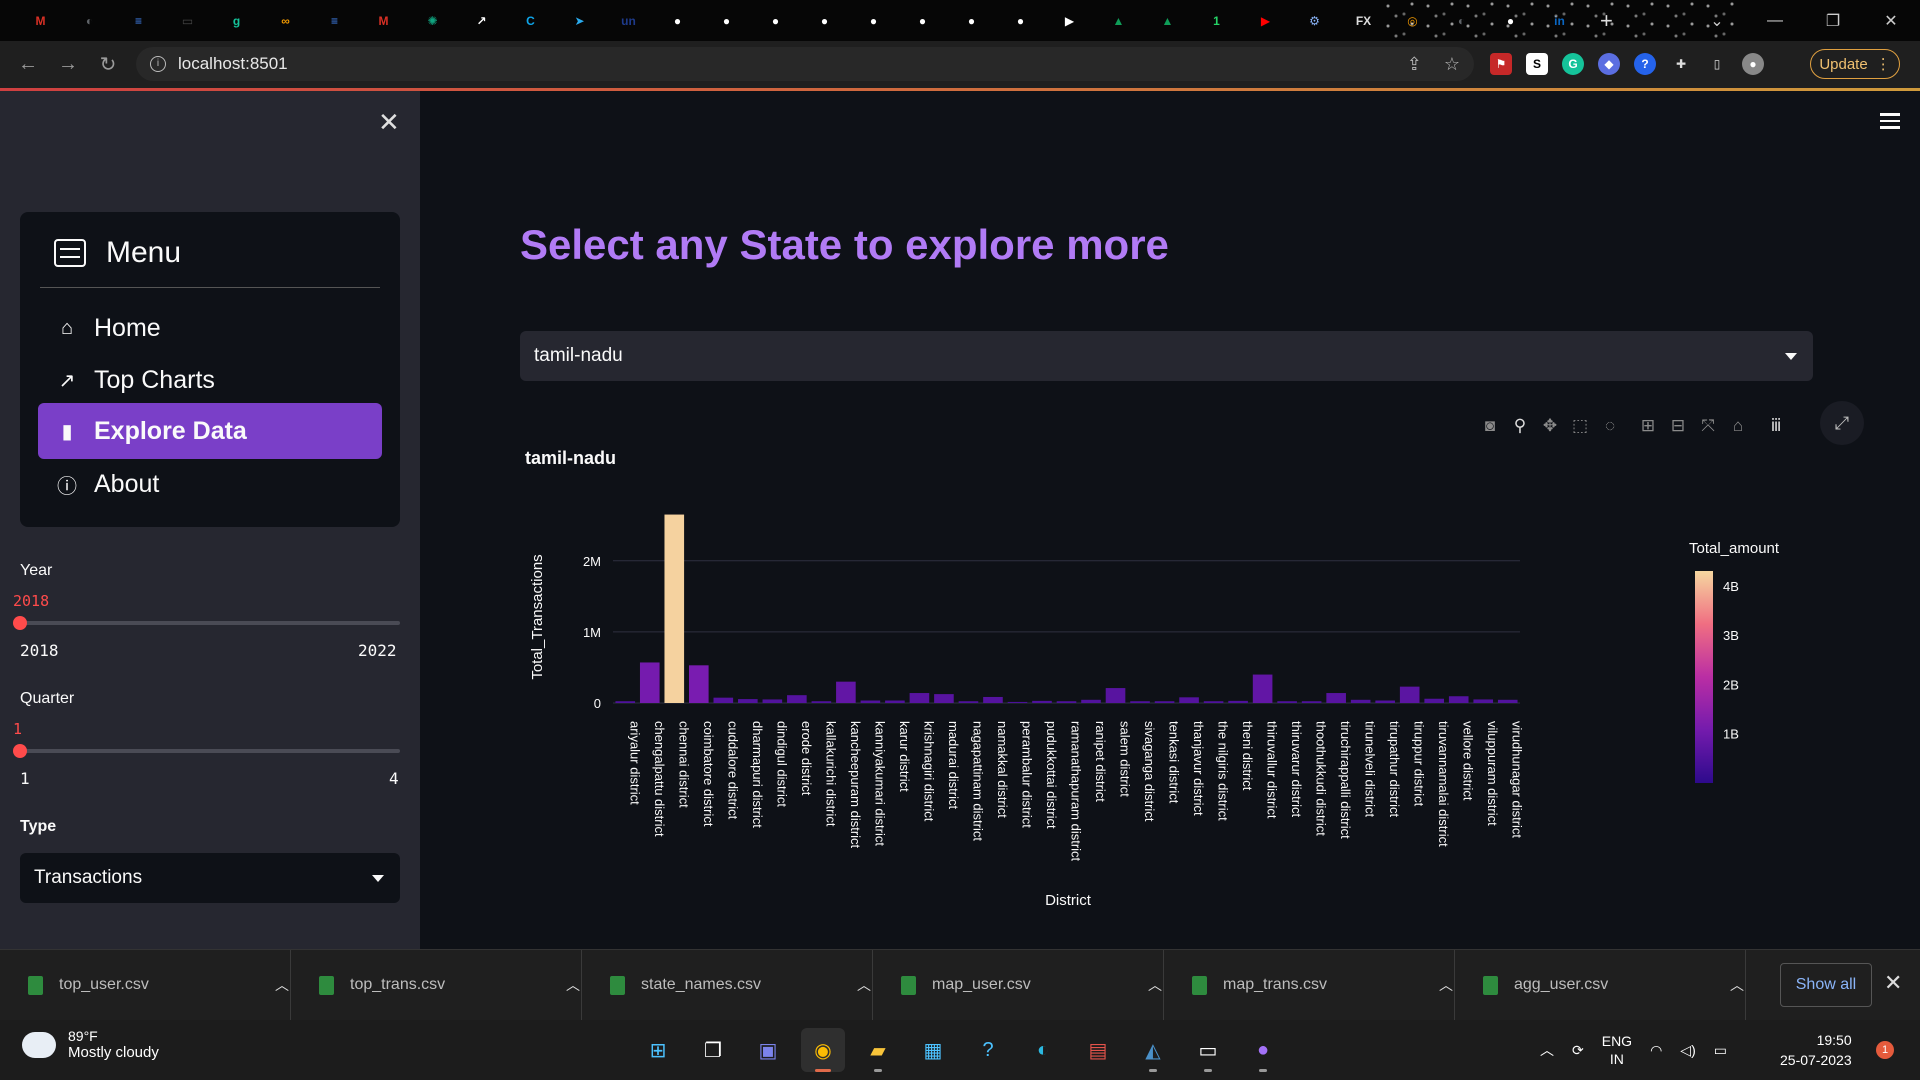 The width and height of the screenshot is (1920, 1080). I want to click on pinned-tab: M, so click(383, 20).